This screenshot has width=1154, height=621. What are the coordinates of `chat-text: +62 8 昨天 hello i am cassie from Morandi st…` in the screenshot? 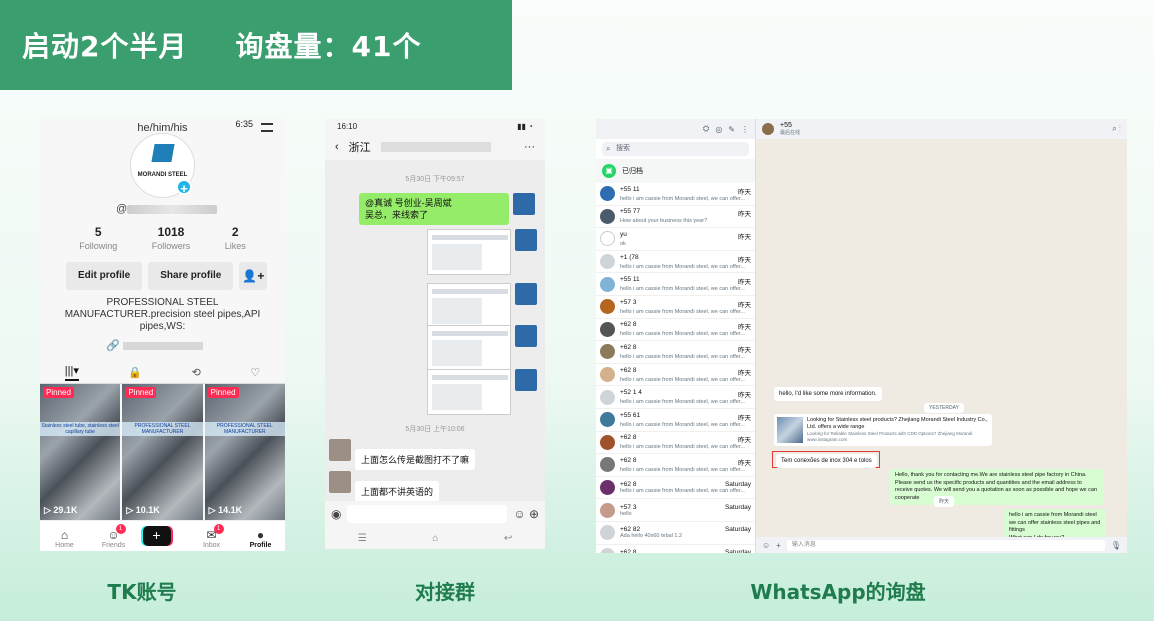 It's located at (685, 375).